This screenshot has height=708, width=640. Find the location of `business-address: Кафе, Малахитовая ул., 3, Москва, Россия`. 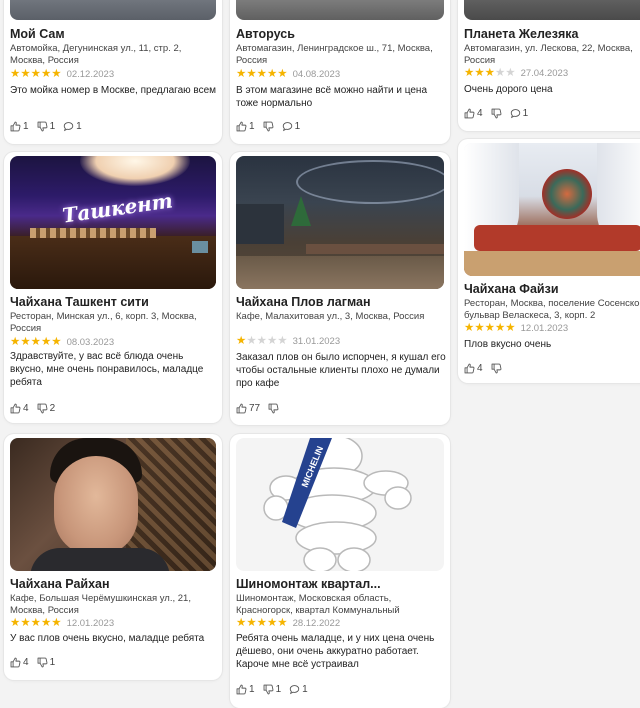

business-address: Кафе, Малахитовая ул., 3, Москва, Россия is located at coordinates (330, 316).